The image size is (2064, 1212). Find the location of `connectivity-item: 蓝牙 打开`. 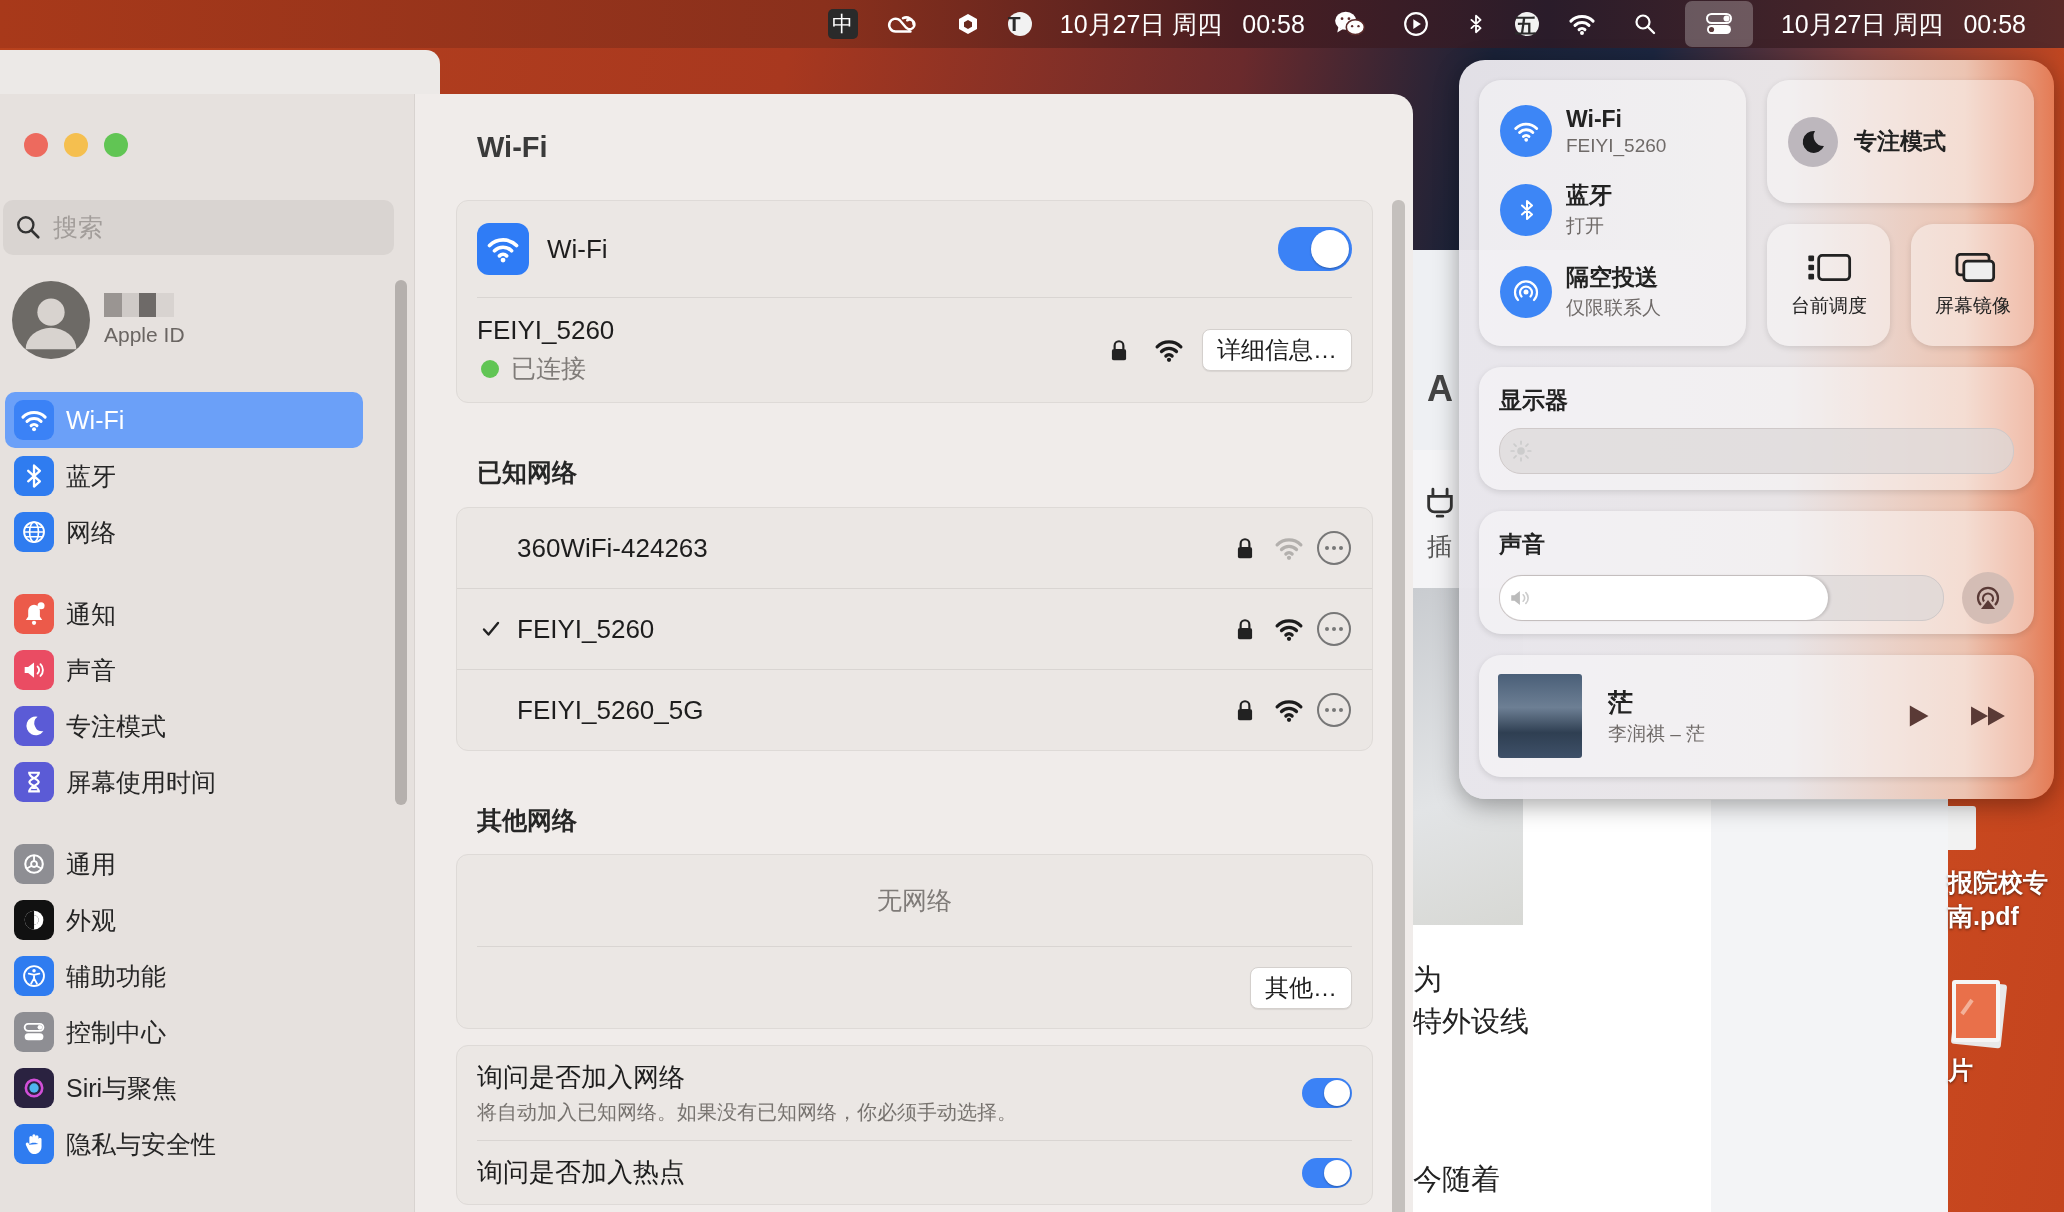

connectivity-item: 蓝牙 打开 is located at coordinates (1623, 209).